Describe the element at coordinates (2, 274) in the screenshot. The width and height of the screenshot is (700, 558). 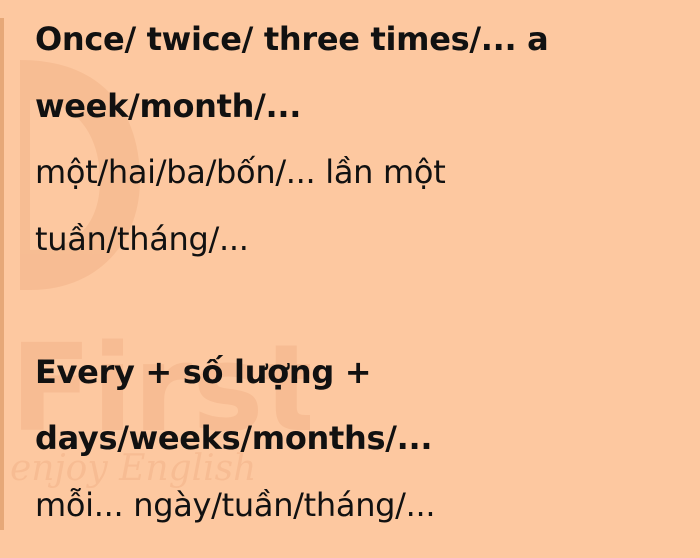
I see `left-border-rule` at that location.